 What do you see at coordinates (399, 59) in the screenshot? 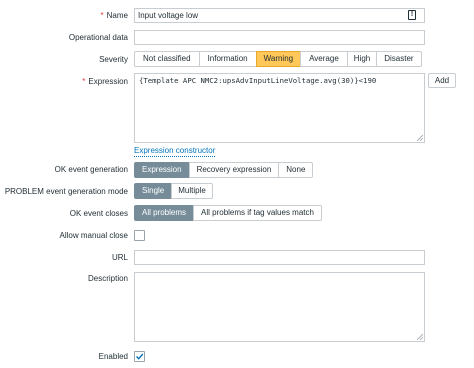
I see `severity-disaster: Disaster` at bounding box center [399, 59].